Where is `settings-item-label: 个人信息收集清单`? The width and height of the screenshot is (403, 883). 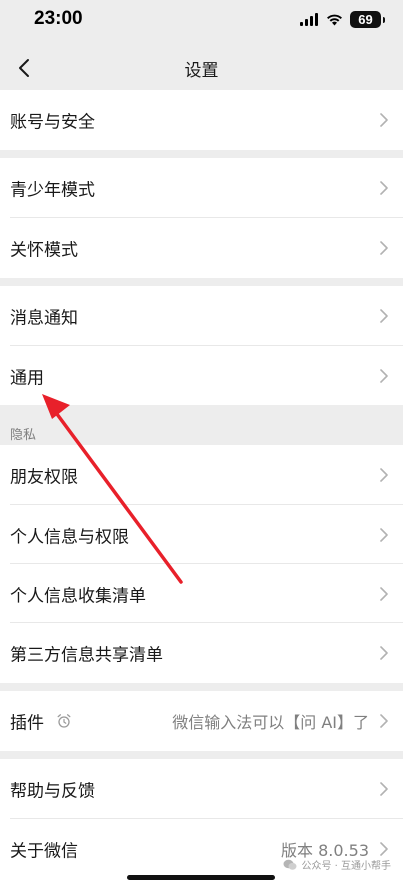 settings-item-label: 个人信息收集清单 is located at coordinates (78, 596).